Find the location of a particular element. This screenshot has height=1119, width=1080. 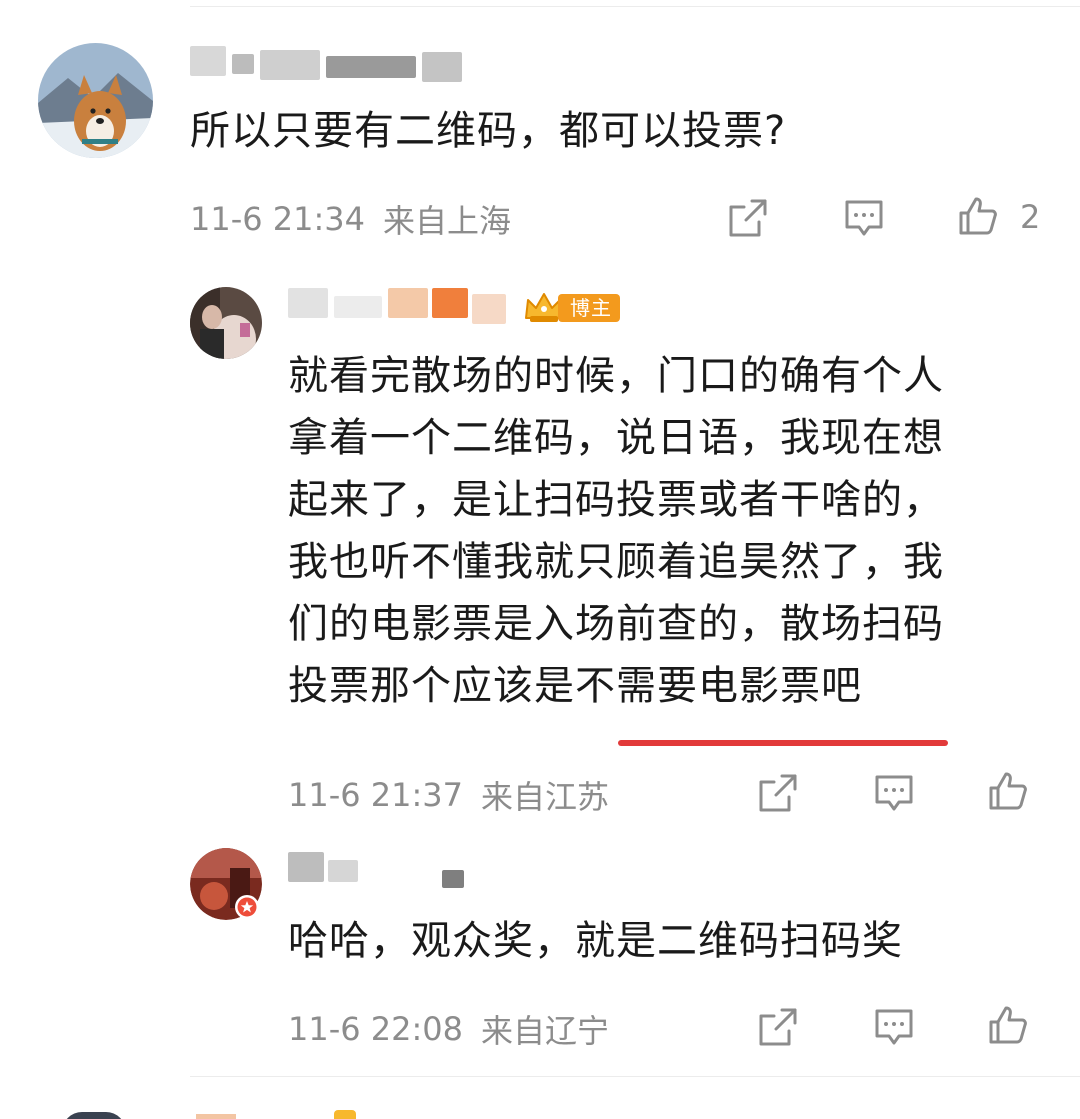

location: 来自辽宁 is located at coordinates (545, 1031).